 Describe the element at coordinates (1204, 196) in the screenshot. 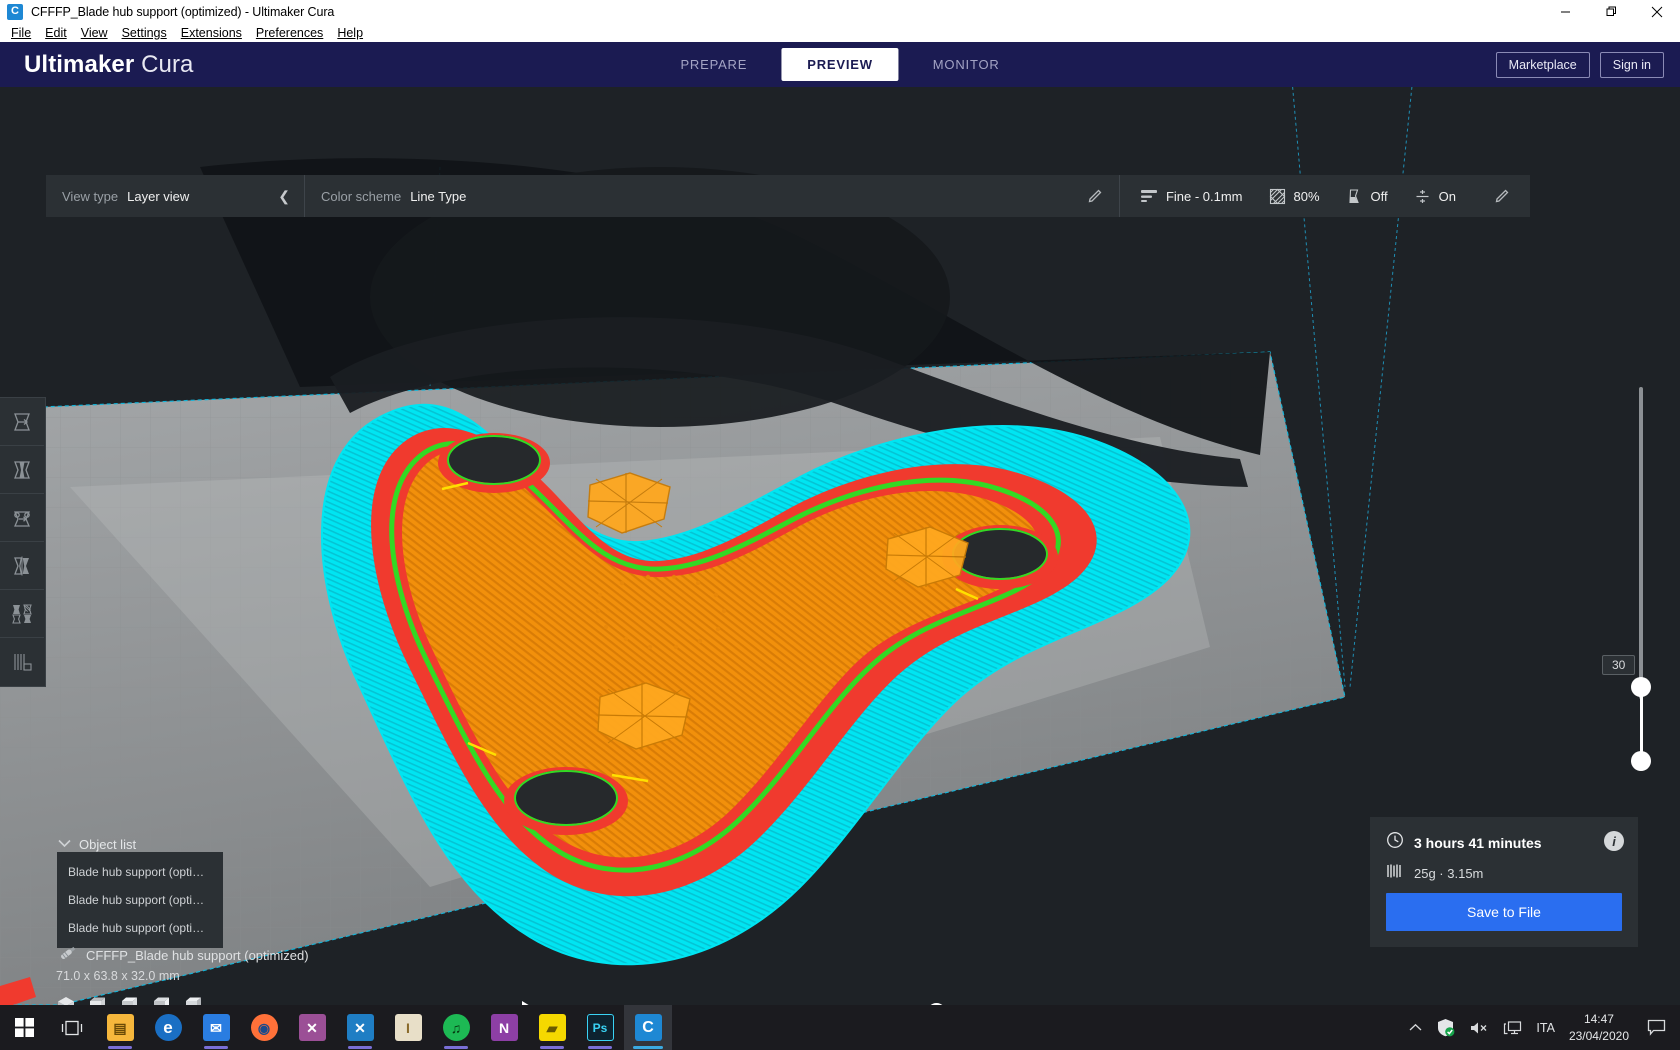

I see `profile-value: Fine - 0.1mm` at that location.